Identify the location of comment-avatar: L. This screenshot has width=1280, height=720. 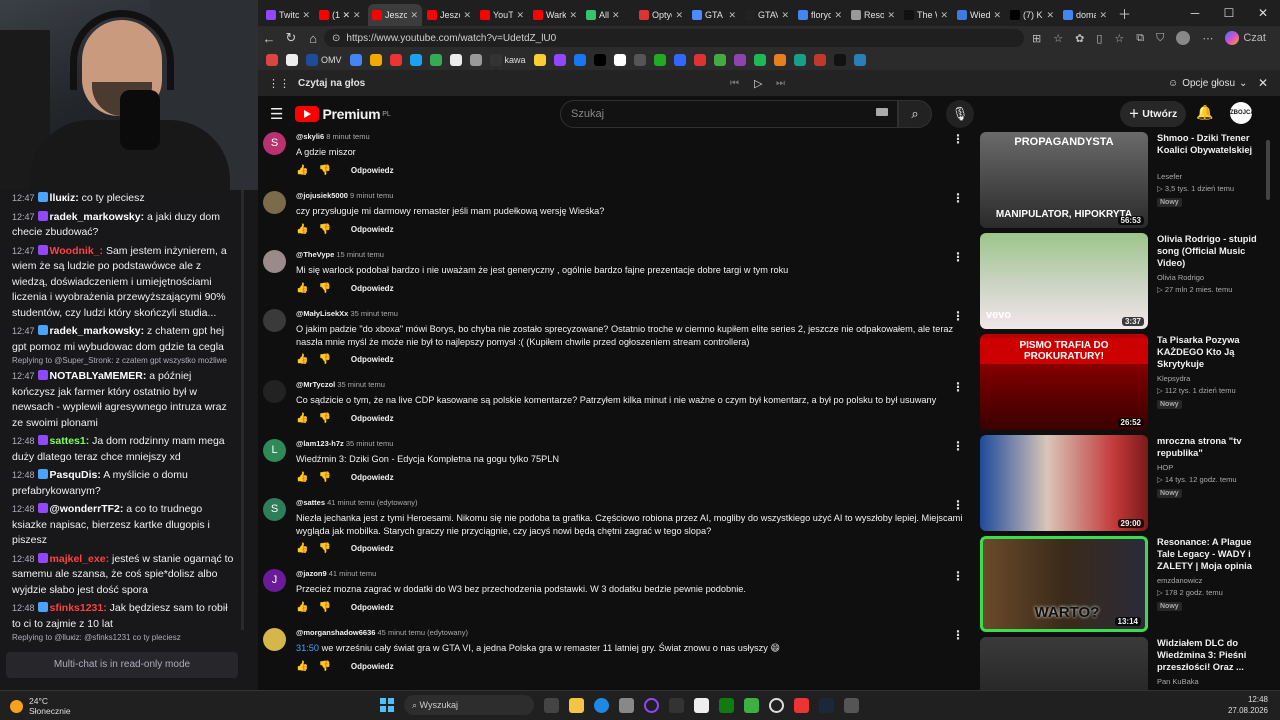
(274, 450).